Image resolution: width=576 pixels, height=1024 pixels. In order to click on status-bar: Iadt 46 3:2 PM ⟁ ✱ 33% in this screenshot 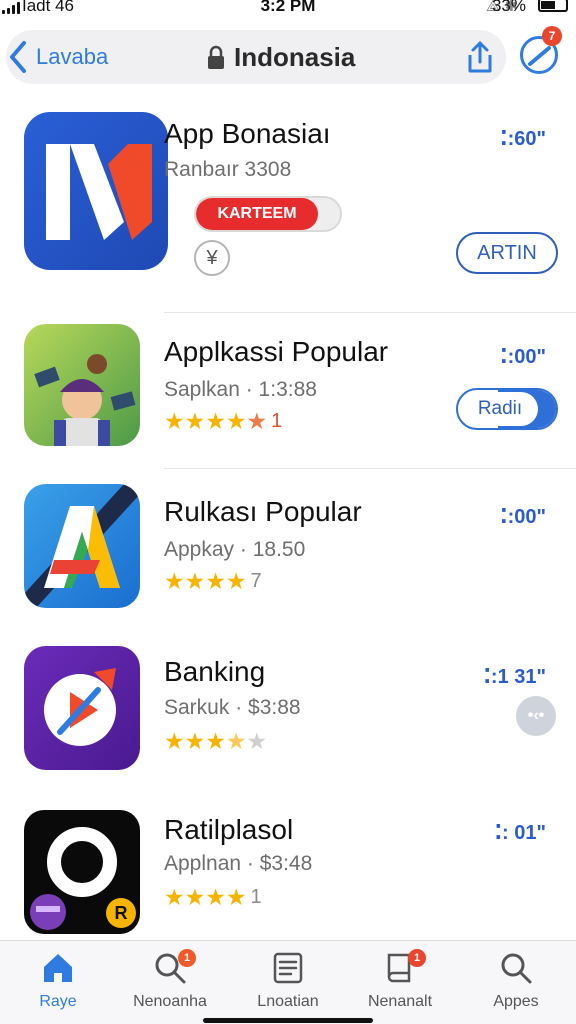, I will do `click(288, 9)`.